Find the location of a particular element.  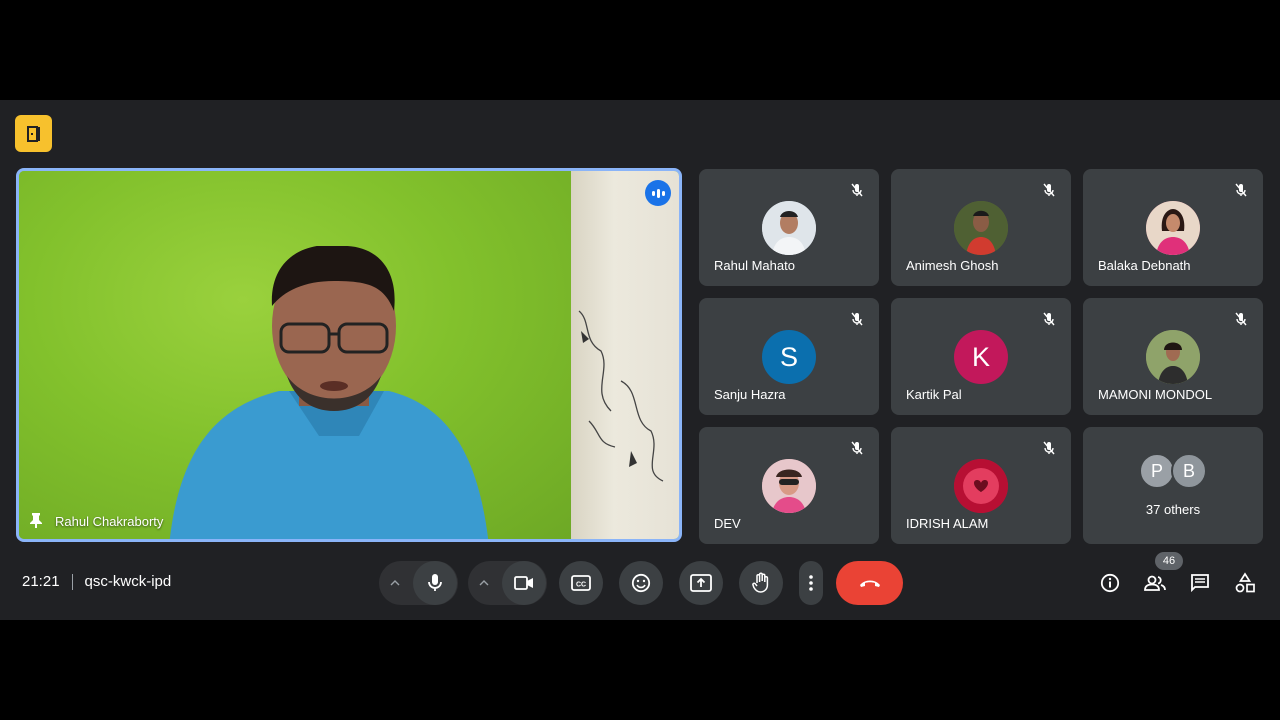

presenter-name: Rahul Chakraborty is located at coordinates (109, 521).